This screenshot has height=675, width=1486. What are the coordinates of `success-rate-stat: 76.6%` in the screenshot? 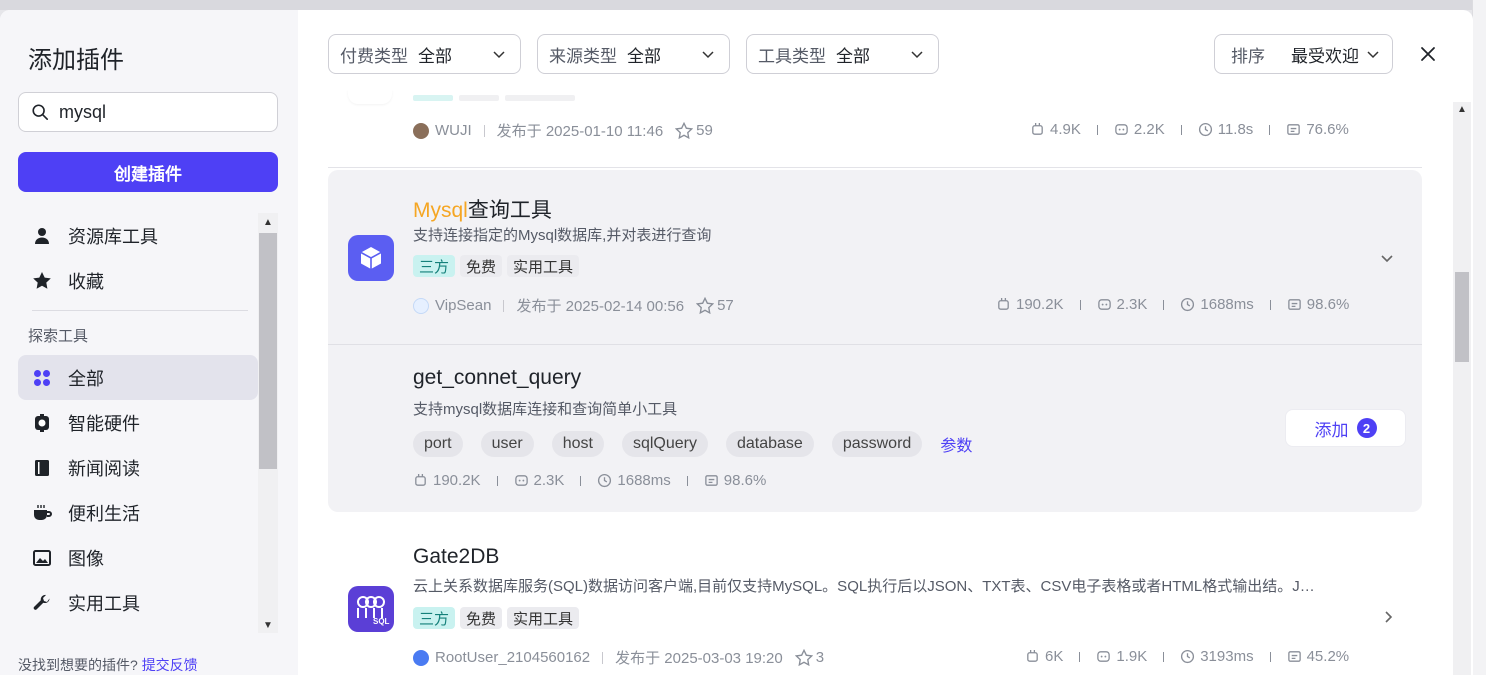 It's located at (1317, 129).